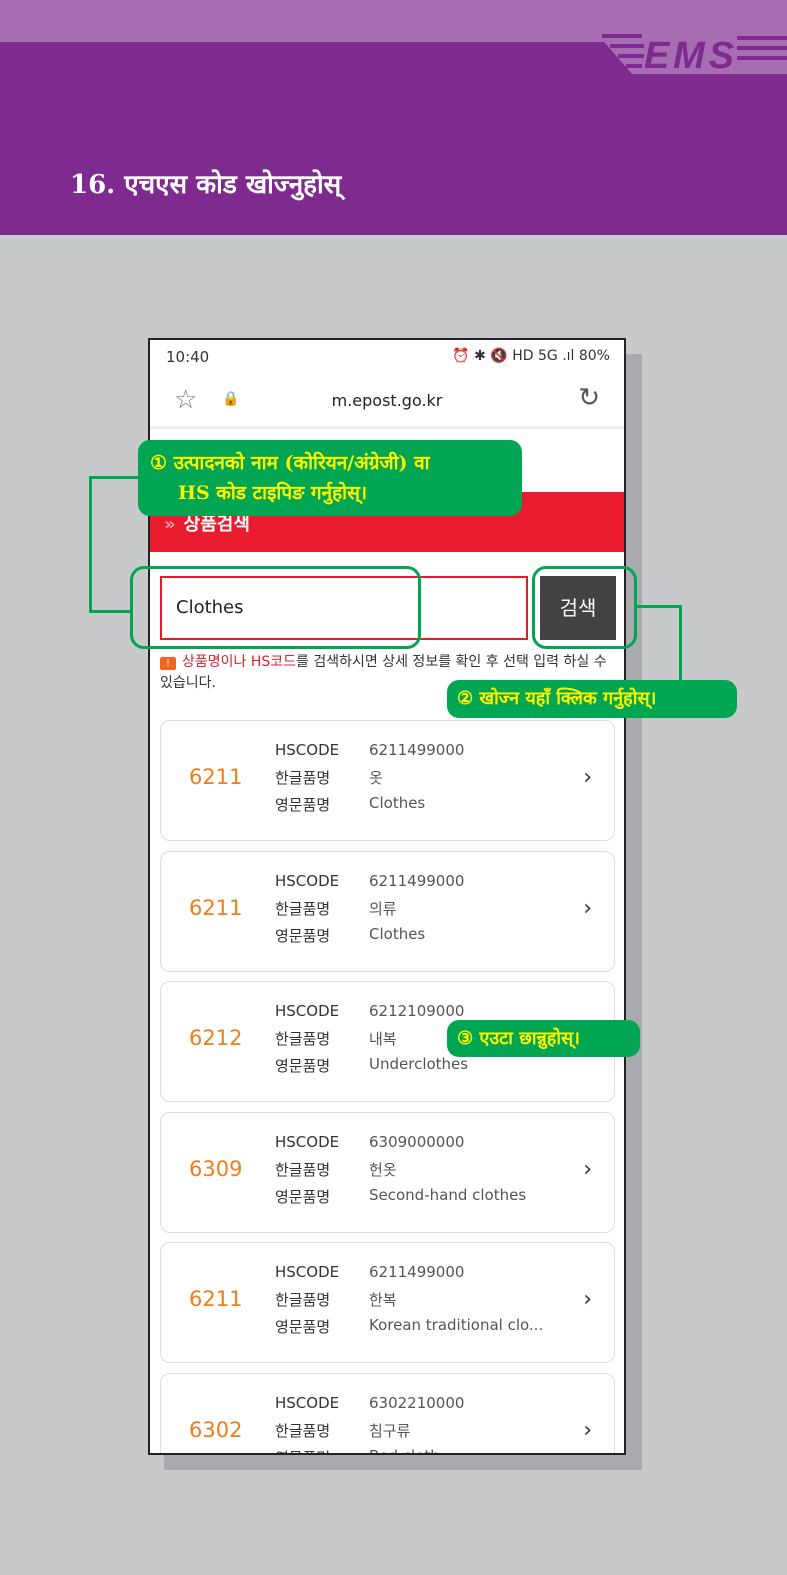  What do you see at coordinates (417, 1403) in the screenshot?
I see `hscode-value: 6302210000` at bounding box center [417, 1403].